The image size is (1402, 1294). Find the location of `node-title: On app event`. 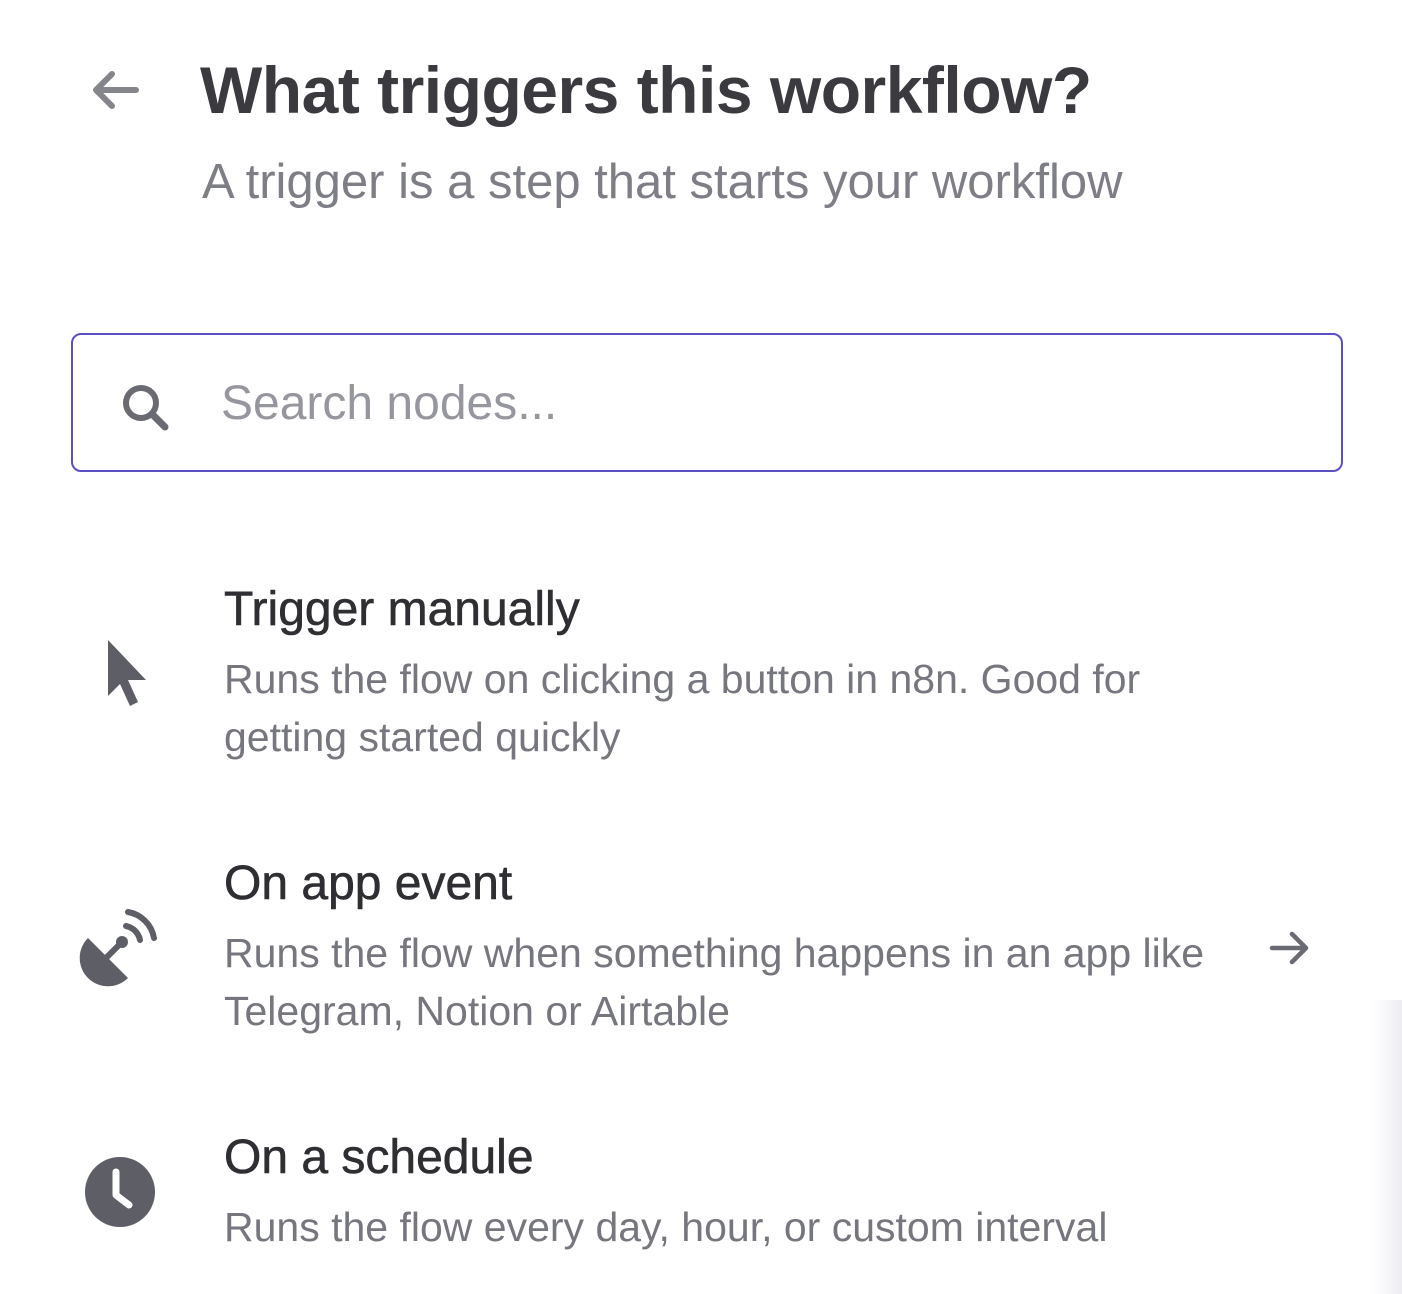

node-title: On app event is located at coordinates (368, 884).